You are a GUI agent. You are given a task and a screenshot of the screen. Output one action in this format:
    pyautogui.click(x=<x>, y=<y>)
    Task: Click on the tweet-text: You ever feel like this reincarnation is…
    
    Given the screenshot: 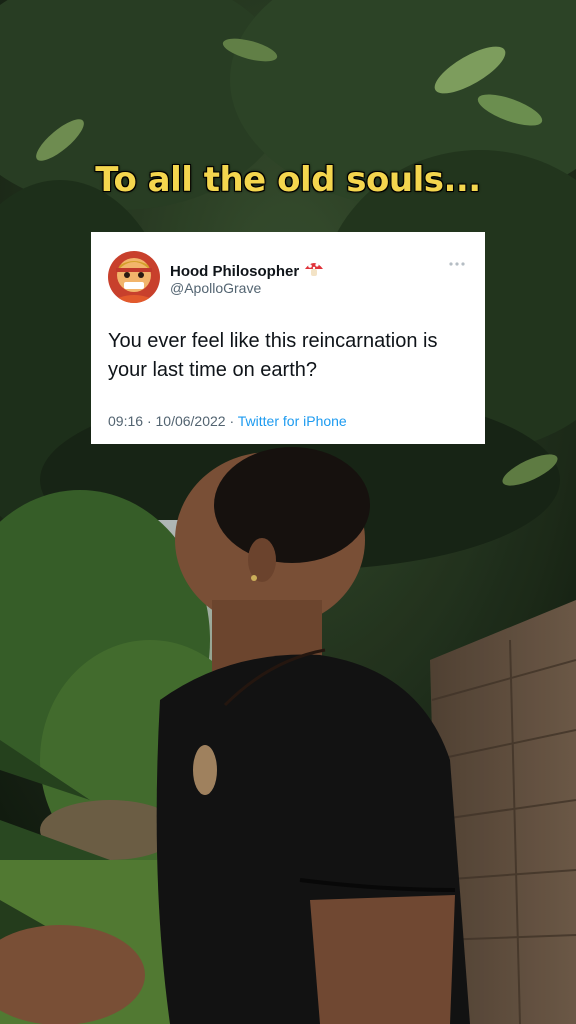 What is the action you would take?
    pyautogui.click(x=273, y=355)
    